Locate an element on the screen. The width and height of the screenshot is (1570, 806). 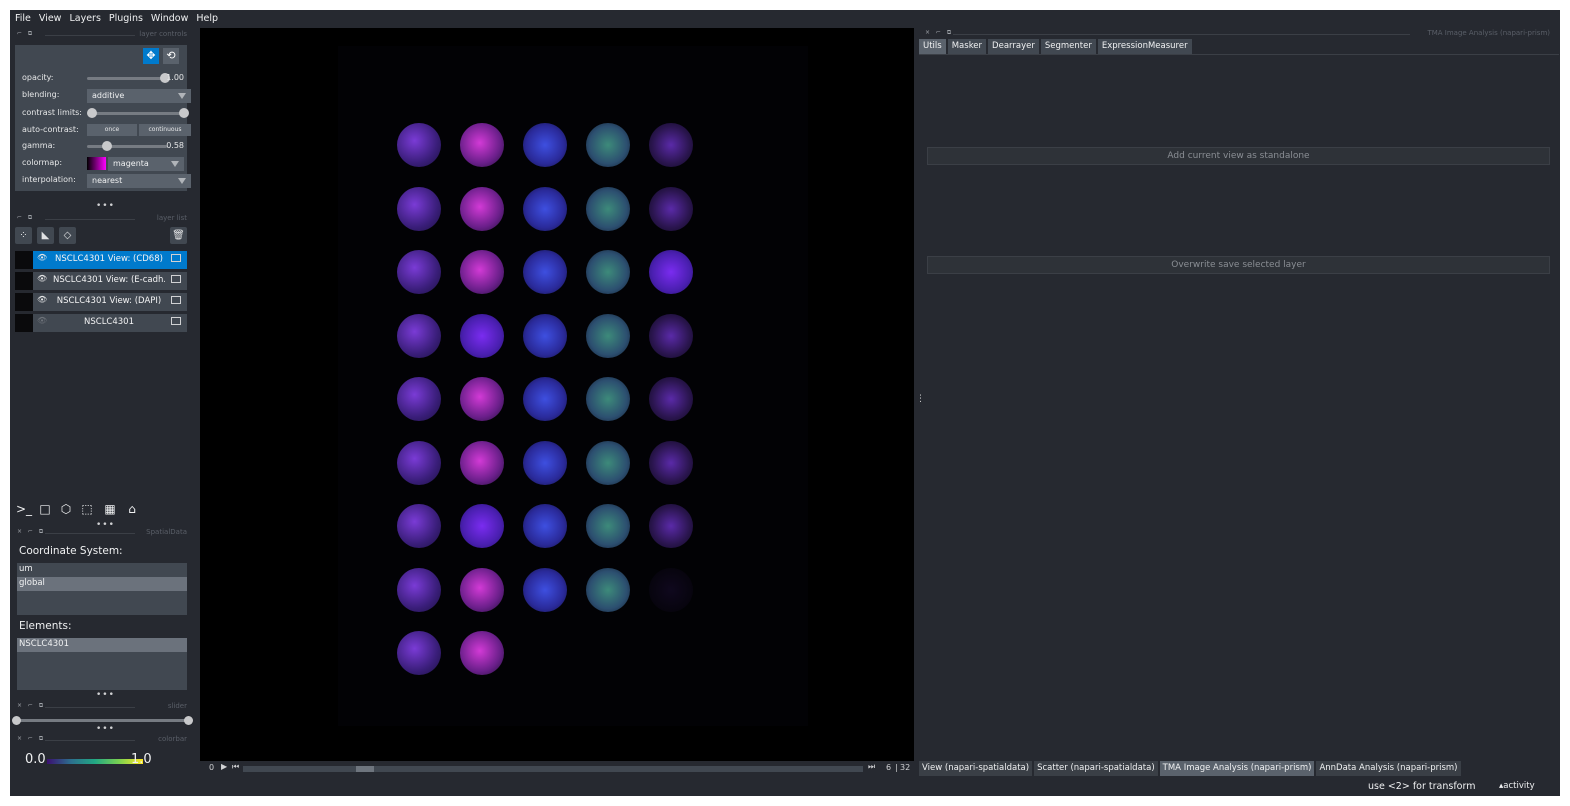
dock-title: TMA Image Analysis (napari-prism) is located at coordinates (1488, 33).